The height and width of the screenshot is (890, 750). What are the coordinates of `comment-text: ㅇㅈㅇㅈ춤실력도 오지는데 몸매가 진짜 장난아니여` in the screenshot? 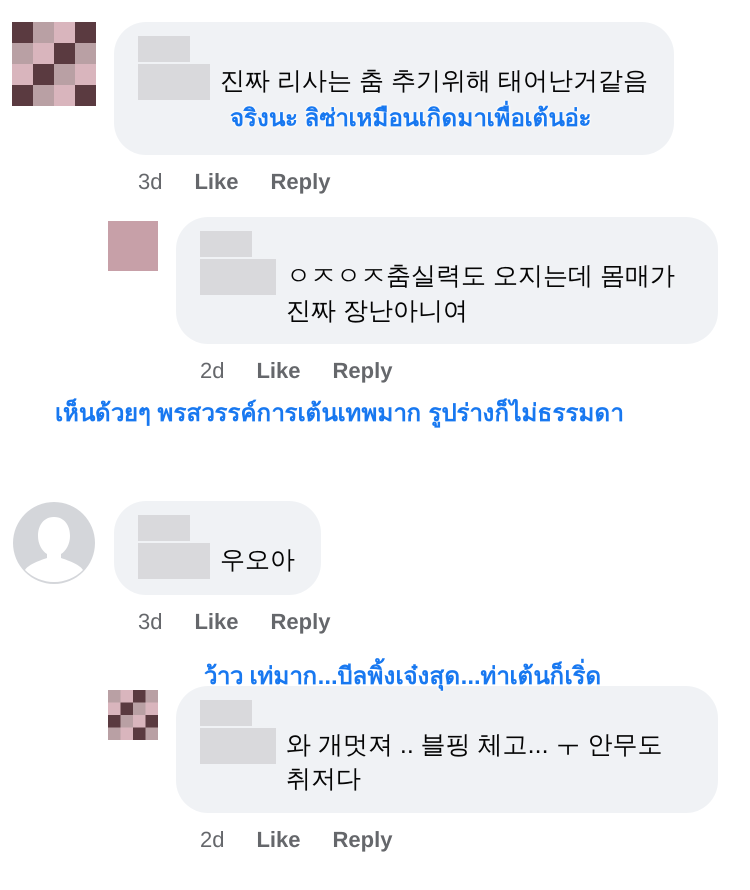 It's located at (481, 294).